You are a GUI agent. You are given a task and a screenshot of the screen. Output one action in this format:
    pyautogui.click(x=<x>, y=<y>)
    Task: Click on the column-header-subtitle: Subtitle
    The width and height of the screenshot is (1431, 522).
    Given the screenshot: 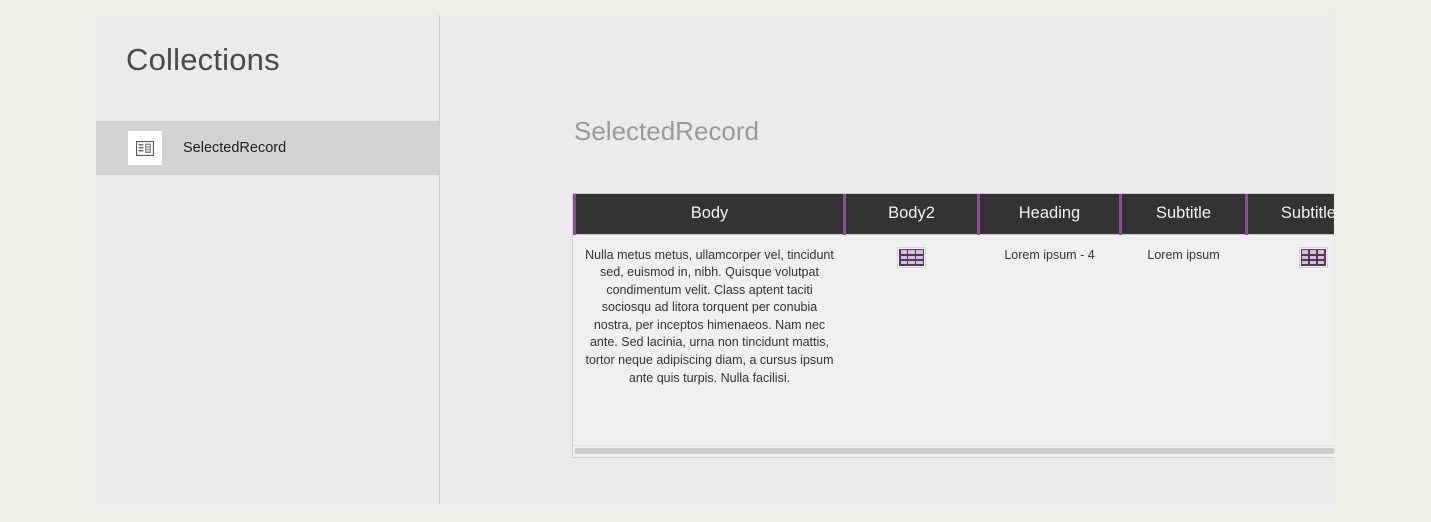 What is the action you would take?
    pyautogui.click(x=1183, y=214)
    